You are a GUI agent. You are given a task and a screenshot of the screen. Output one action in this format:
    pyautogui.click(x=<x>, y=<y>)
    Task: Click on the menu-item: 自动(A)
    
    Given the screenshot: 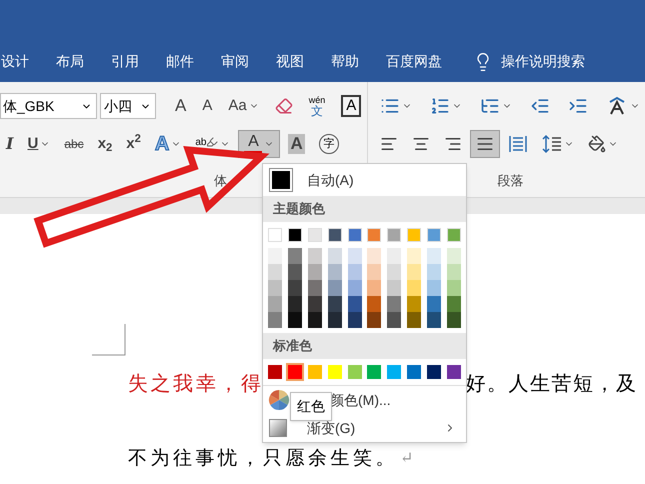 What is the action you would take?
    pyautogui.click(x=364, y=180)
    